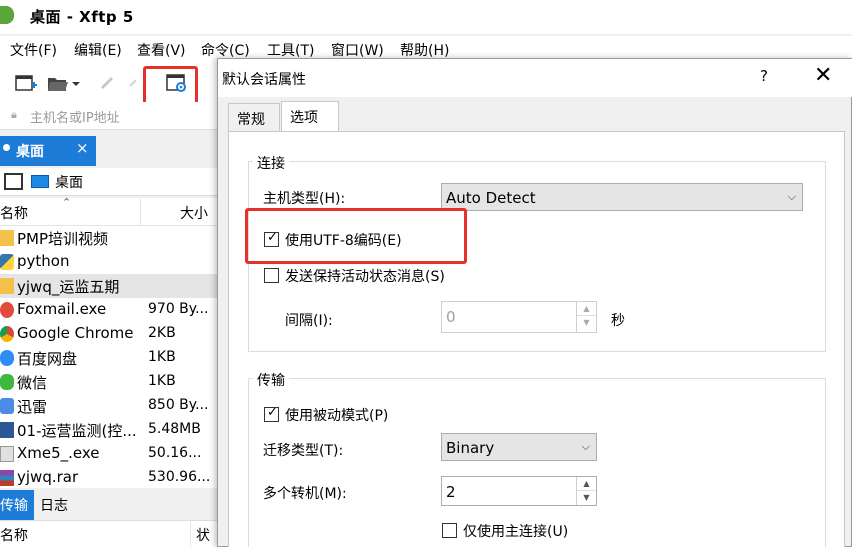 The width and height of the screenshot is (852, 547). Describe the element at coordinates (7, 262) in the screenshot. I see `python-icon` at that location.